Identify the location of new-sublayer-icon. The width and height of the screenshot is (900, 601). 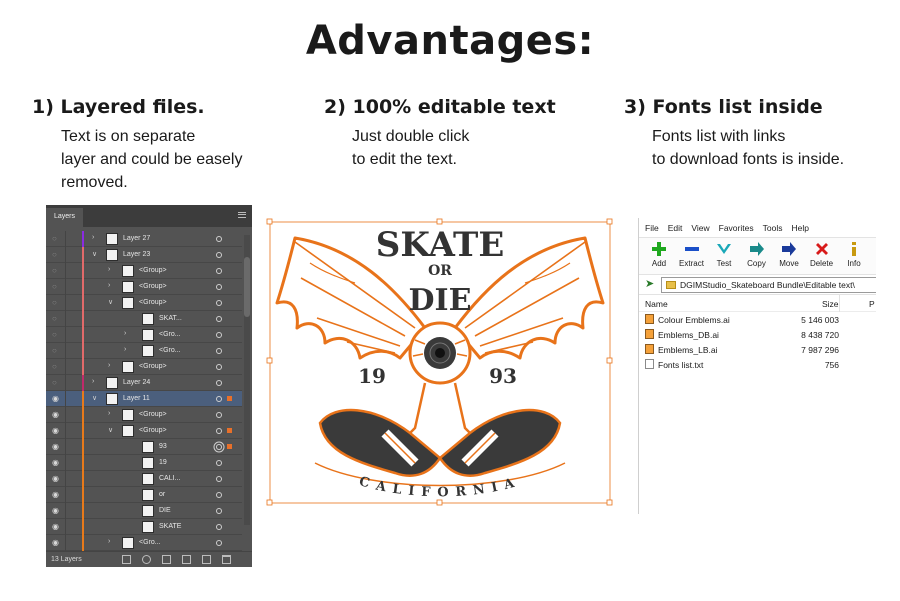
(186, 559).